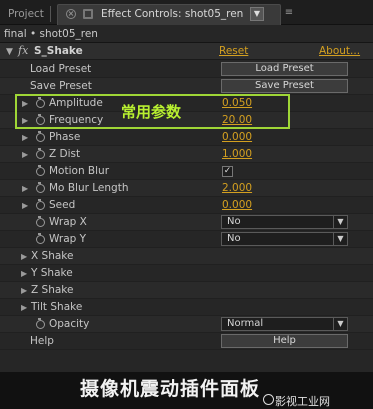 The height and width of the screenshot is (409, 373). I want to click on group-label: Tilt Shake, so click(57, 307).